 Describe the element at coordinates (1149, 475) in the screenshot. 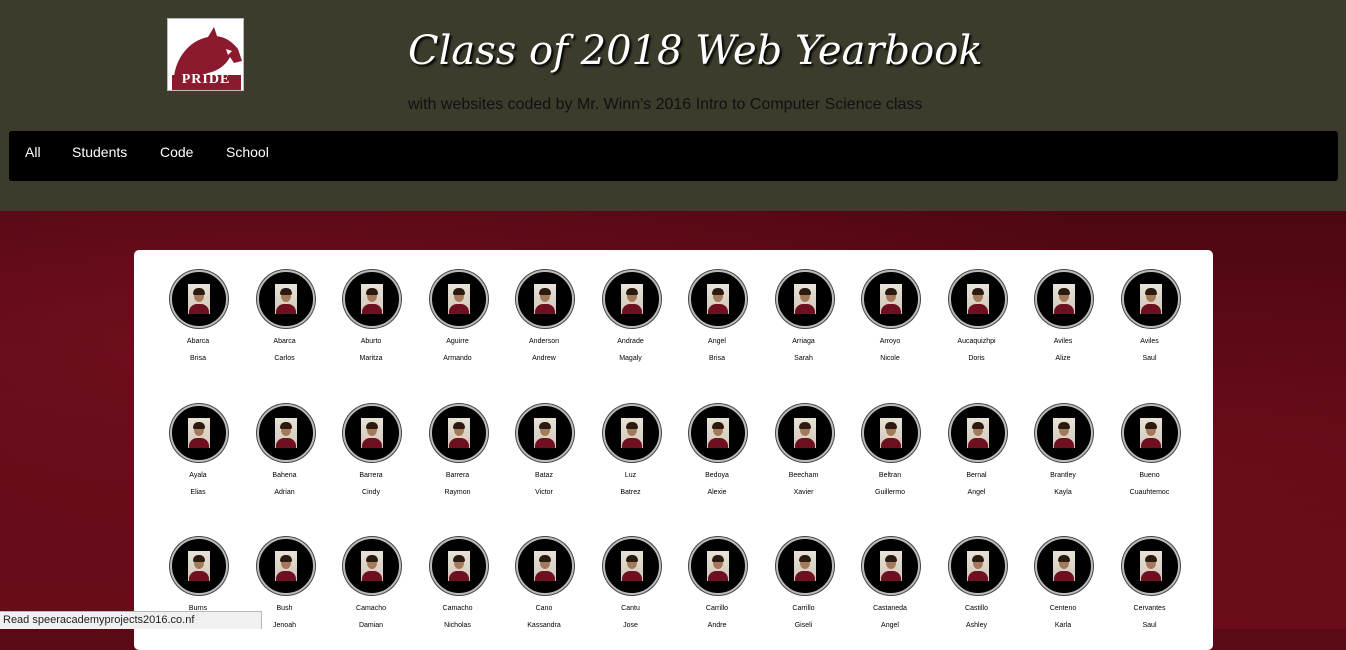

I see `student-last-name: Bueno` at that location.